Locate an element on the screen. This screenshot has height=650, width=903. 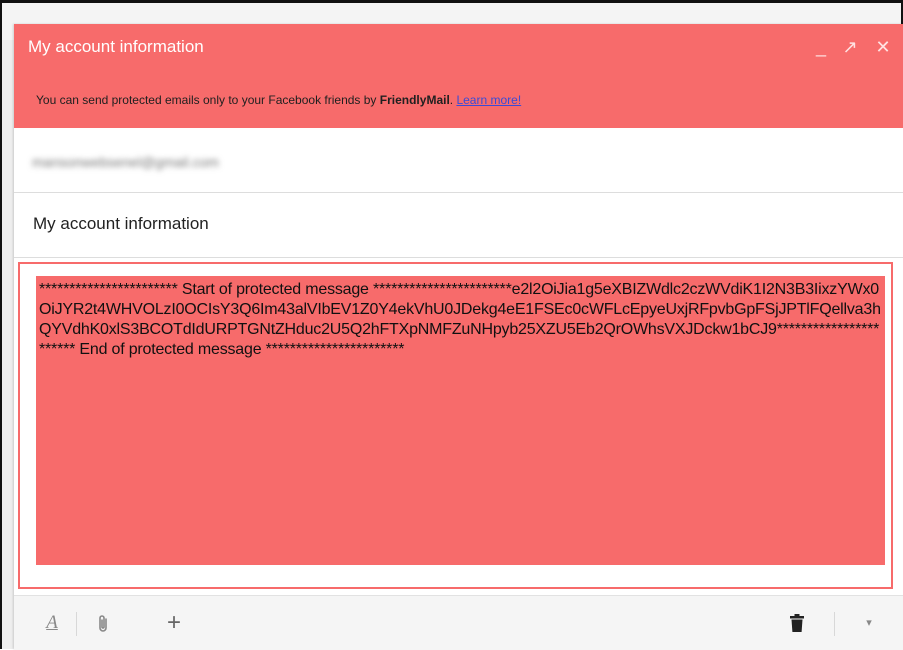
compose-title-bar: My account information _ ↗ ✕ is located at coordinates (458, 48).